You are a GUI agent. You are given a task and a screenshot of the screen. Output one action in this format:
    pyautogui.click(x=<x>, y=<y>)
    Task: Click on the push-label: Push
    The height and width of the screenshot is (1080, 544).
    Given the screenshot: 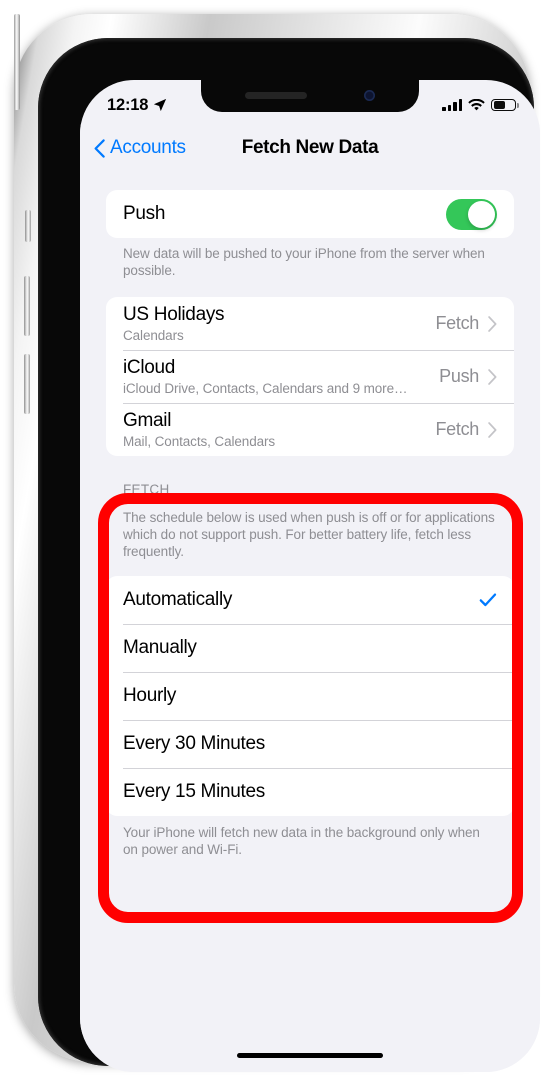 What is the action you would take?
    pyautogui.click(x=144, y=213)
    